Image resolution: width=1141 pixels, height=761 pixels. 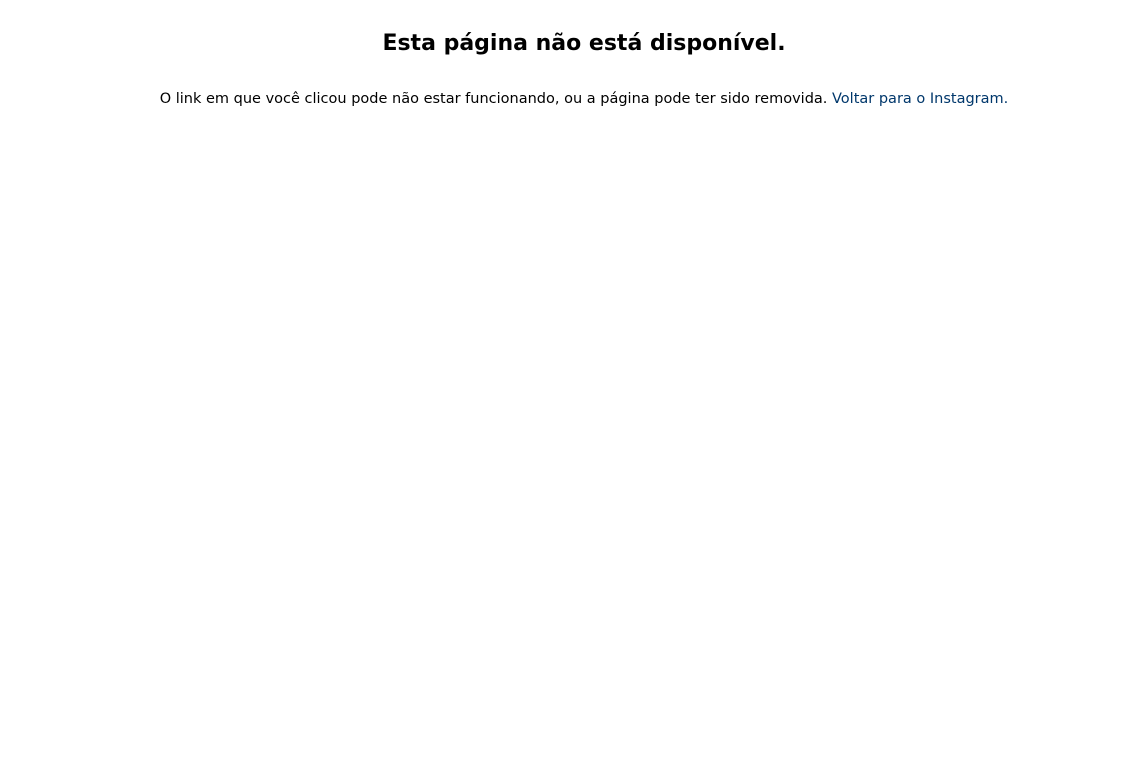 I want to click on page-title: Esta página não está disponível., so click(x=584, y=43).